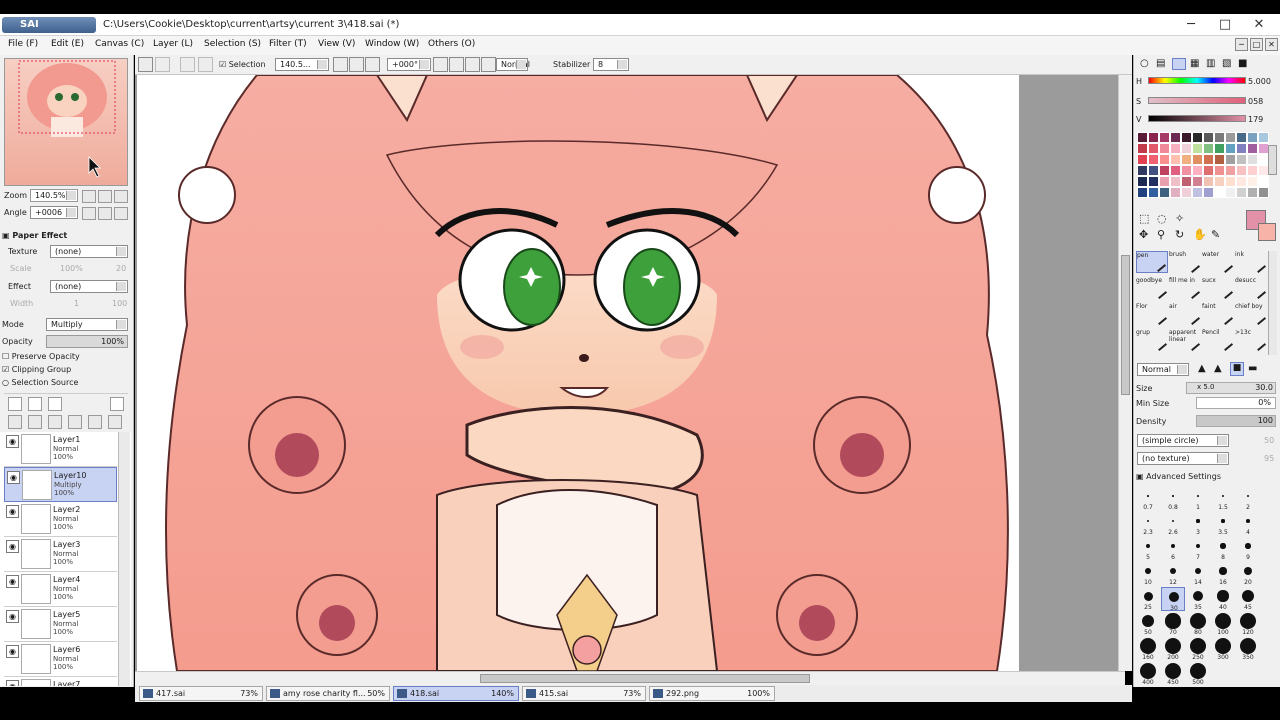  I want to click on tool-apparent-linear: apparent linear, so click(1185, 340).